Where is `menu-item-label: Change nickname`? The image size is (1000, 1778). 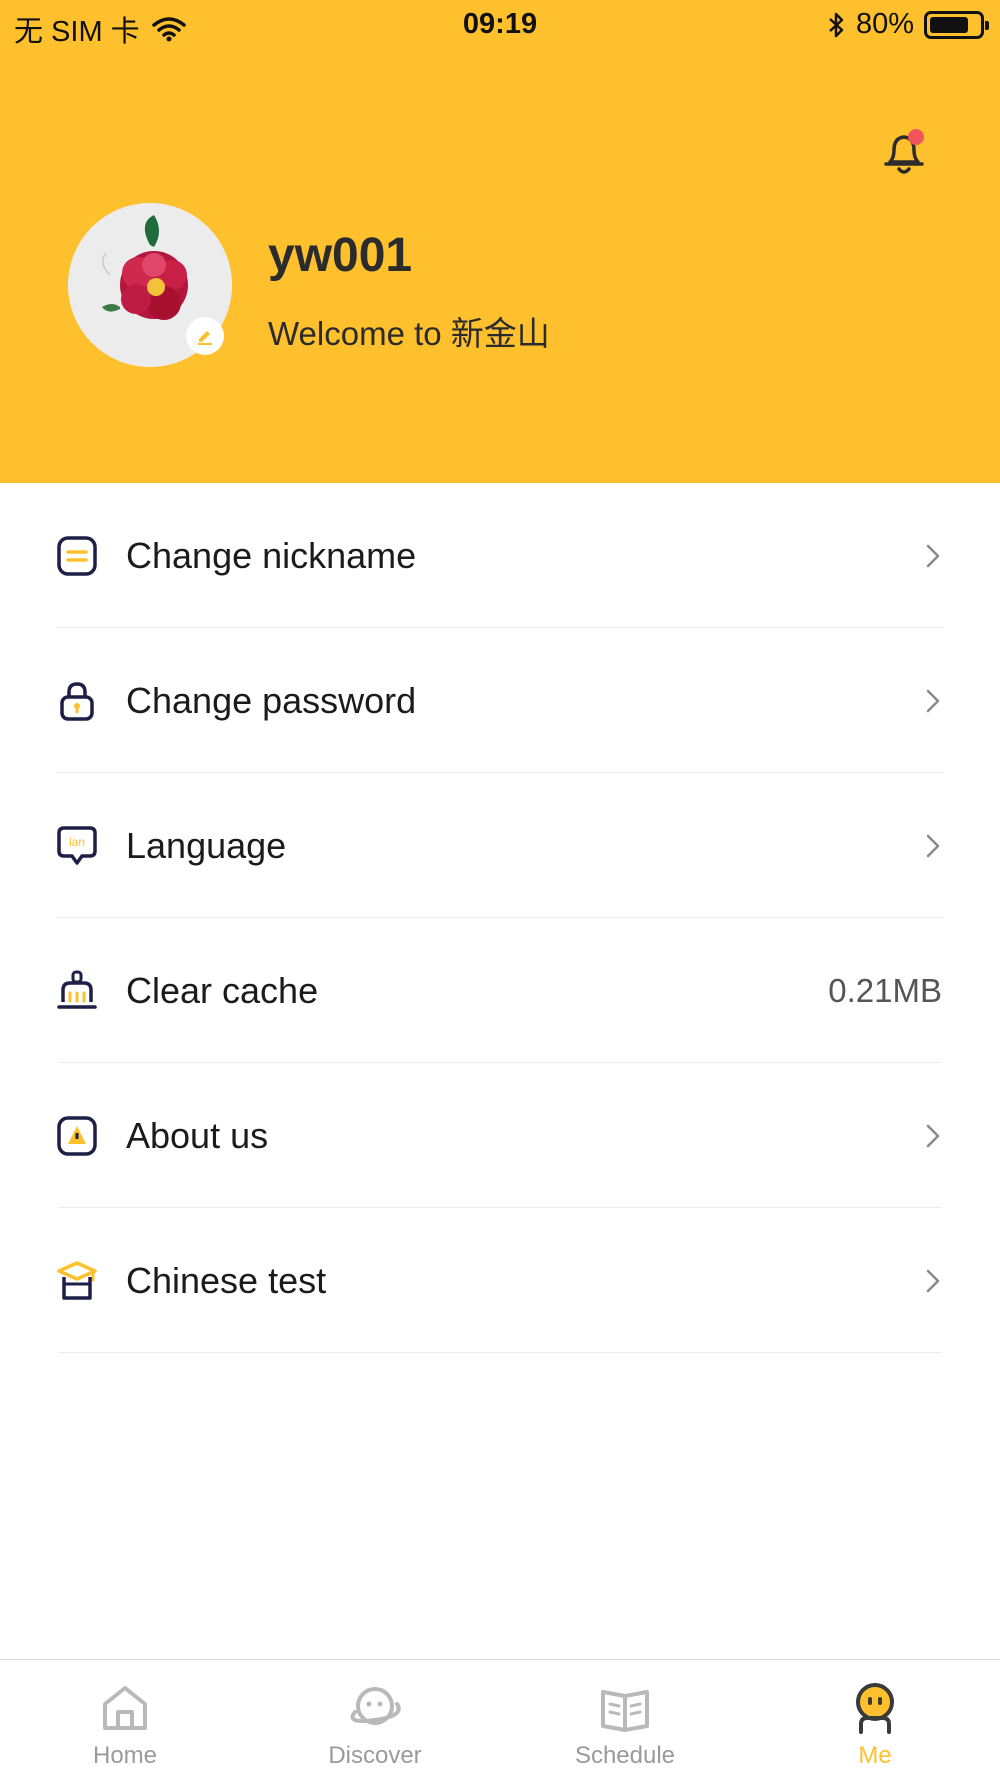
menu-item-label: Change nickname is located at coordinates (271, 555).